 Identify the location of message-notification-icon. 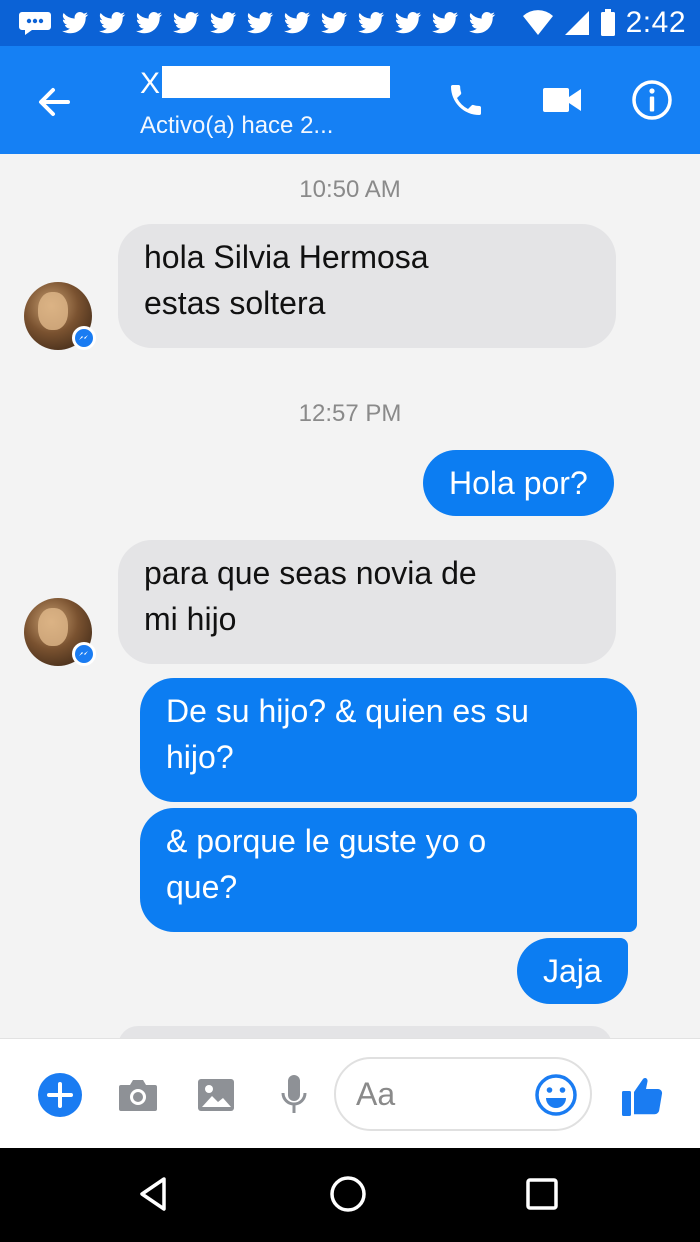
(35, 23).